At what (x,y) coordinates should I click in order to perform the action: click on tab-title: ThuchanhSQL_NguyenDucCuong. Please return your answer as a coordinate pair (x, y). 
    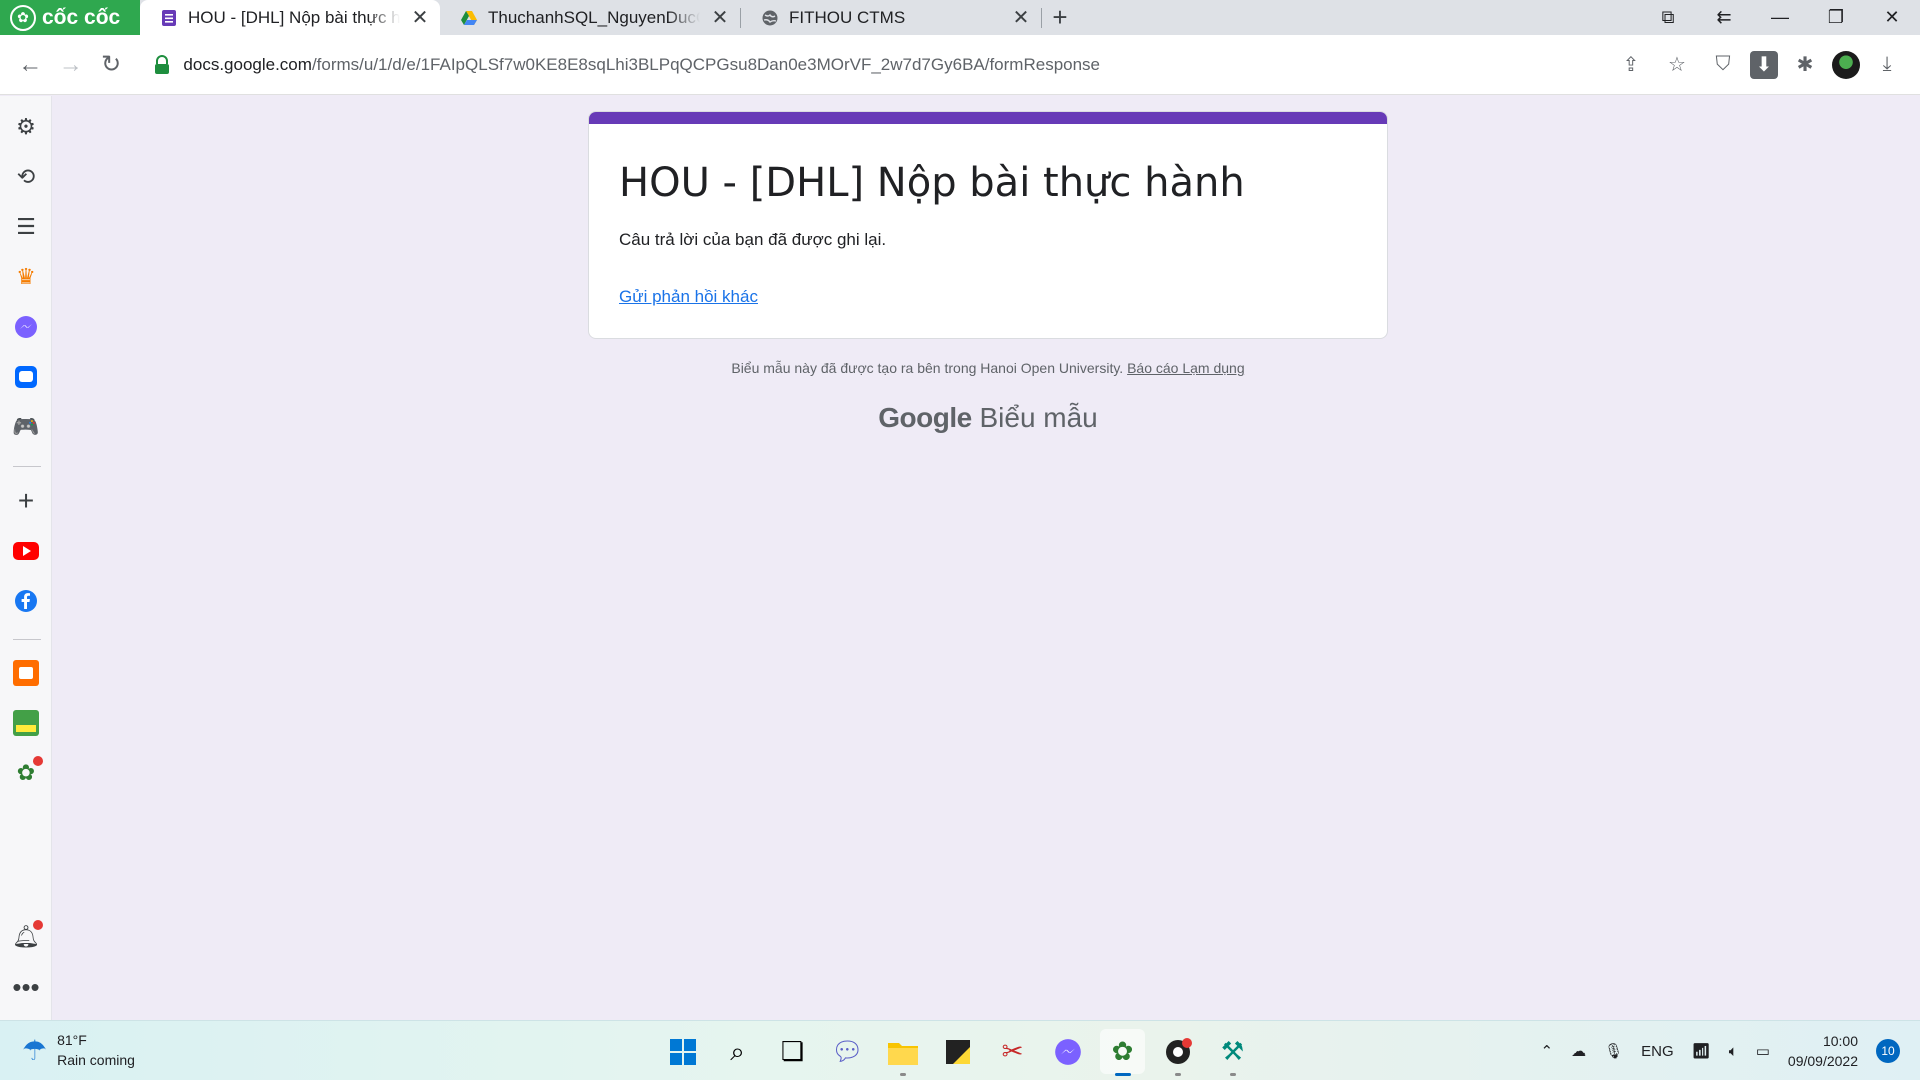
    Looking at the image, I should click on (594, 17).